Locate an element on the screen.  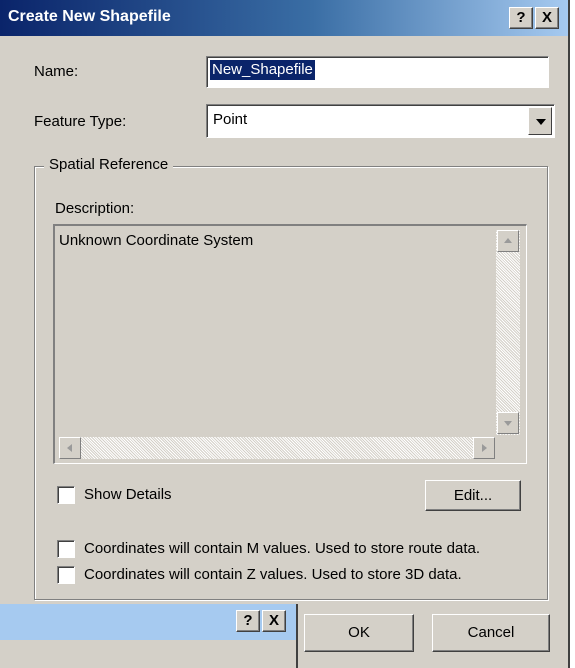
arrow-right-icon is located at coordinates (484, 448).